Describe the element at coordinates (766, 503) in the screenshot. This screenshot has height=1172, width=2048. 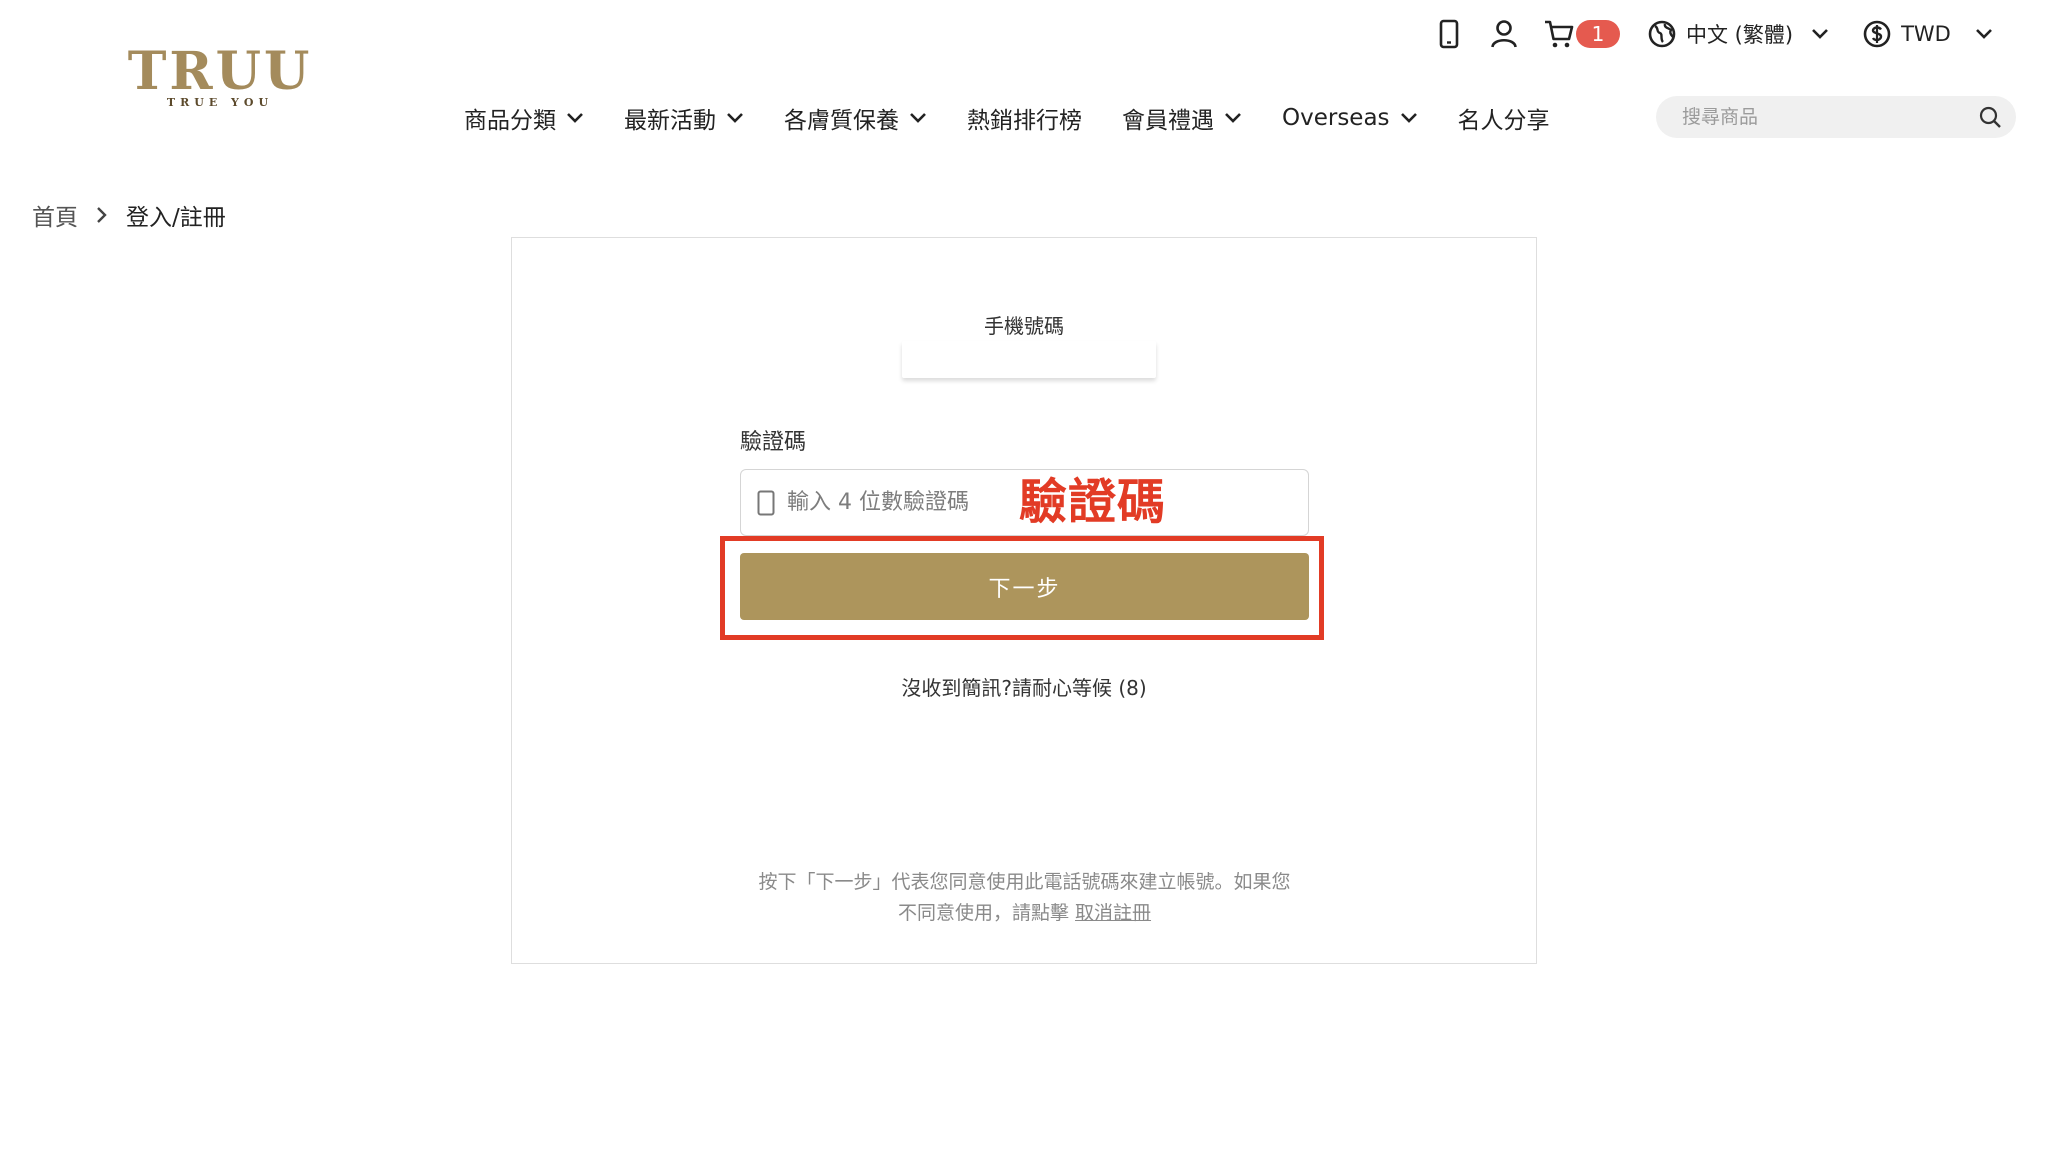
I see `mobile-phone-icon` at that location.